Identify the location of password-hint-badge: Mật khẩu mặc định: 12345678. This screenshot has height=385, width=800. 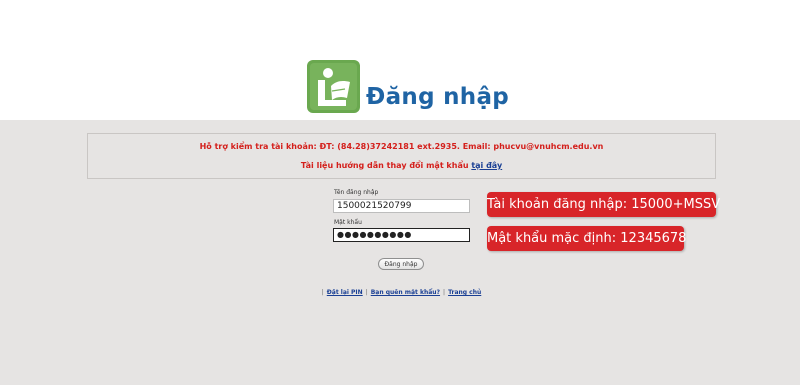
(586, 238).